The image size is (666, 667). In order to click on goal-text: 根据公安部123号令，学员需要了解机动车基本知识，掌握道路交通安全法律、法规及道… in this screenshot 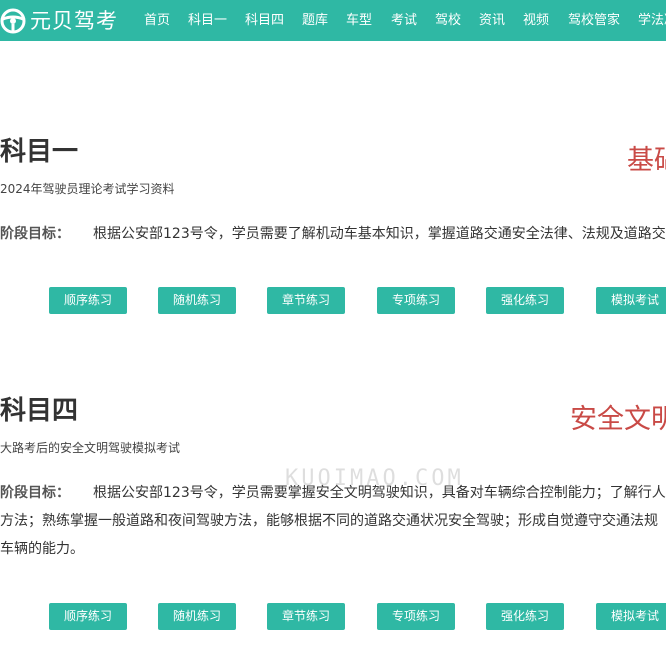, I will do `click(379, 234)`.